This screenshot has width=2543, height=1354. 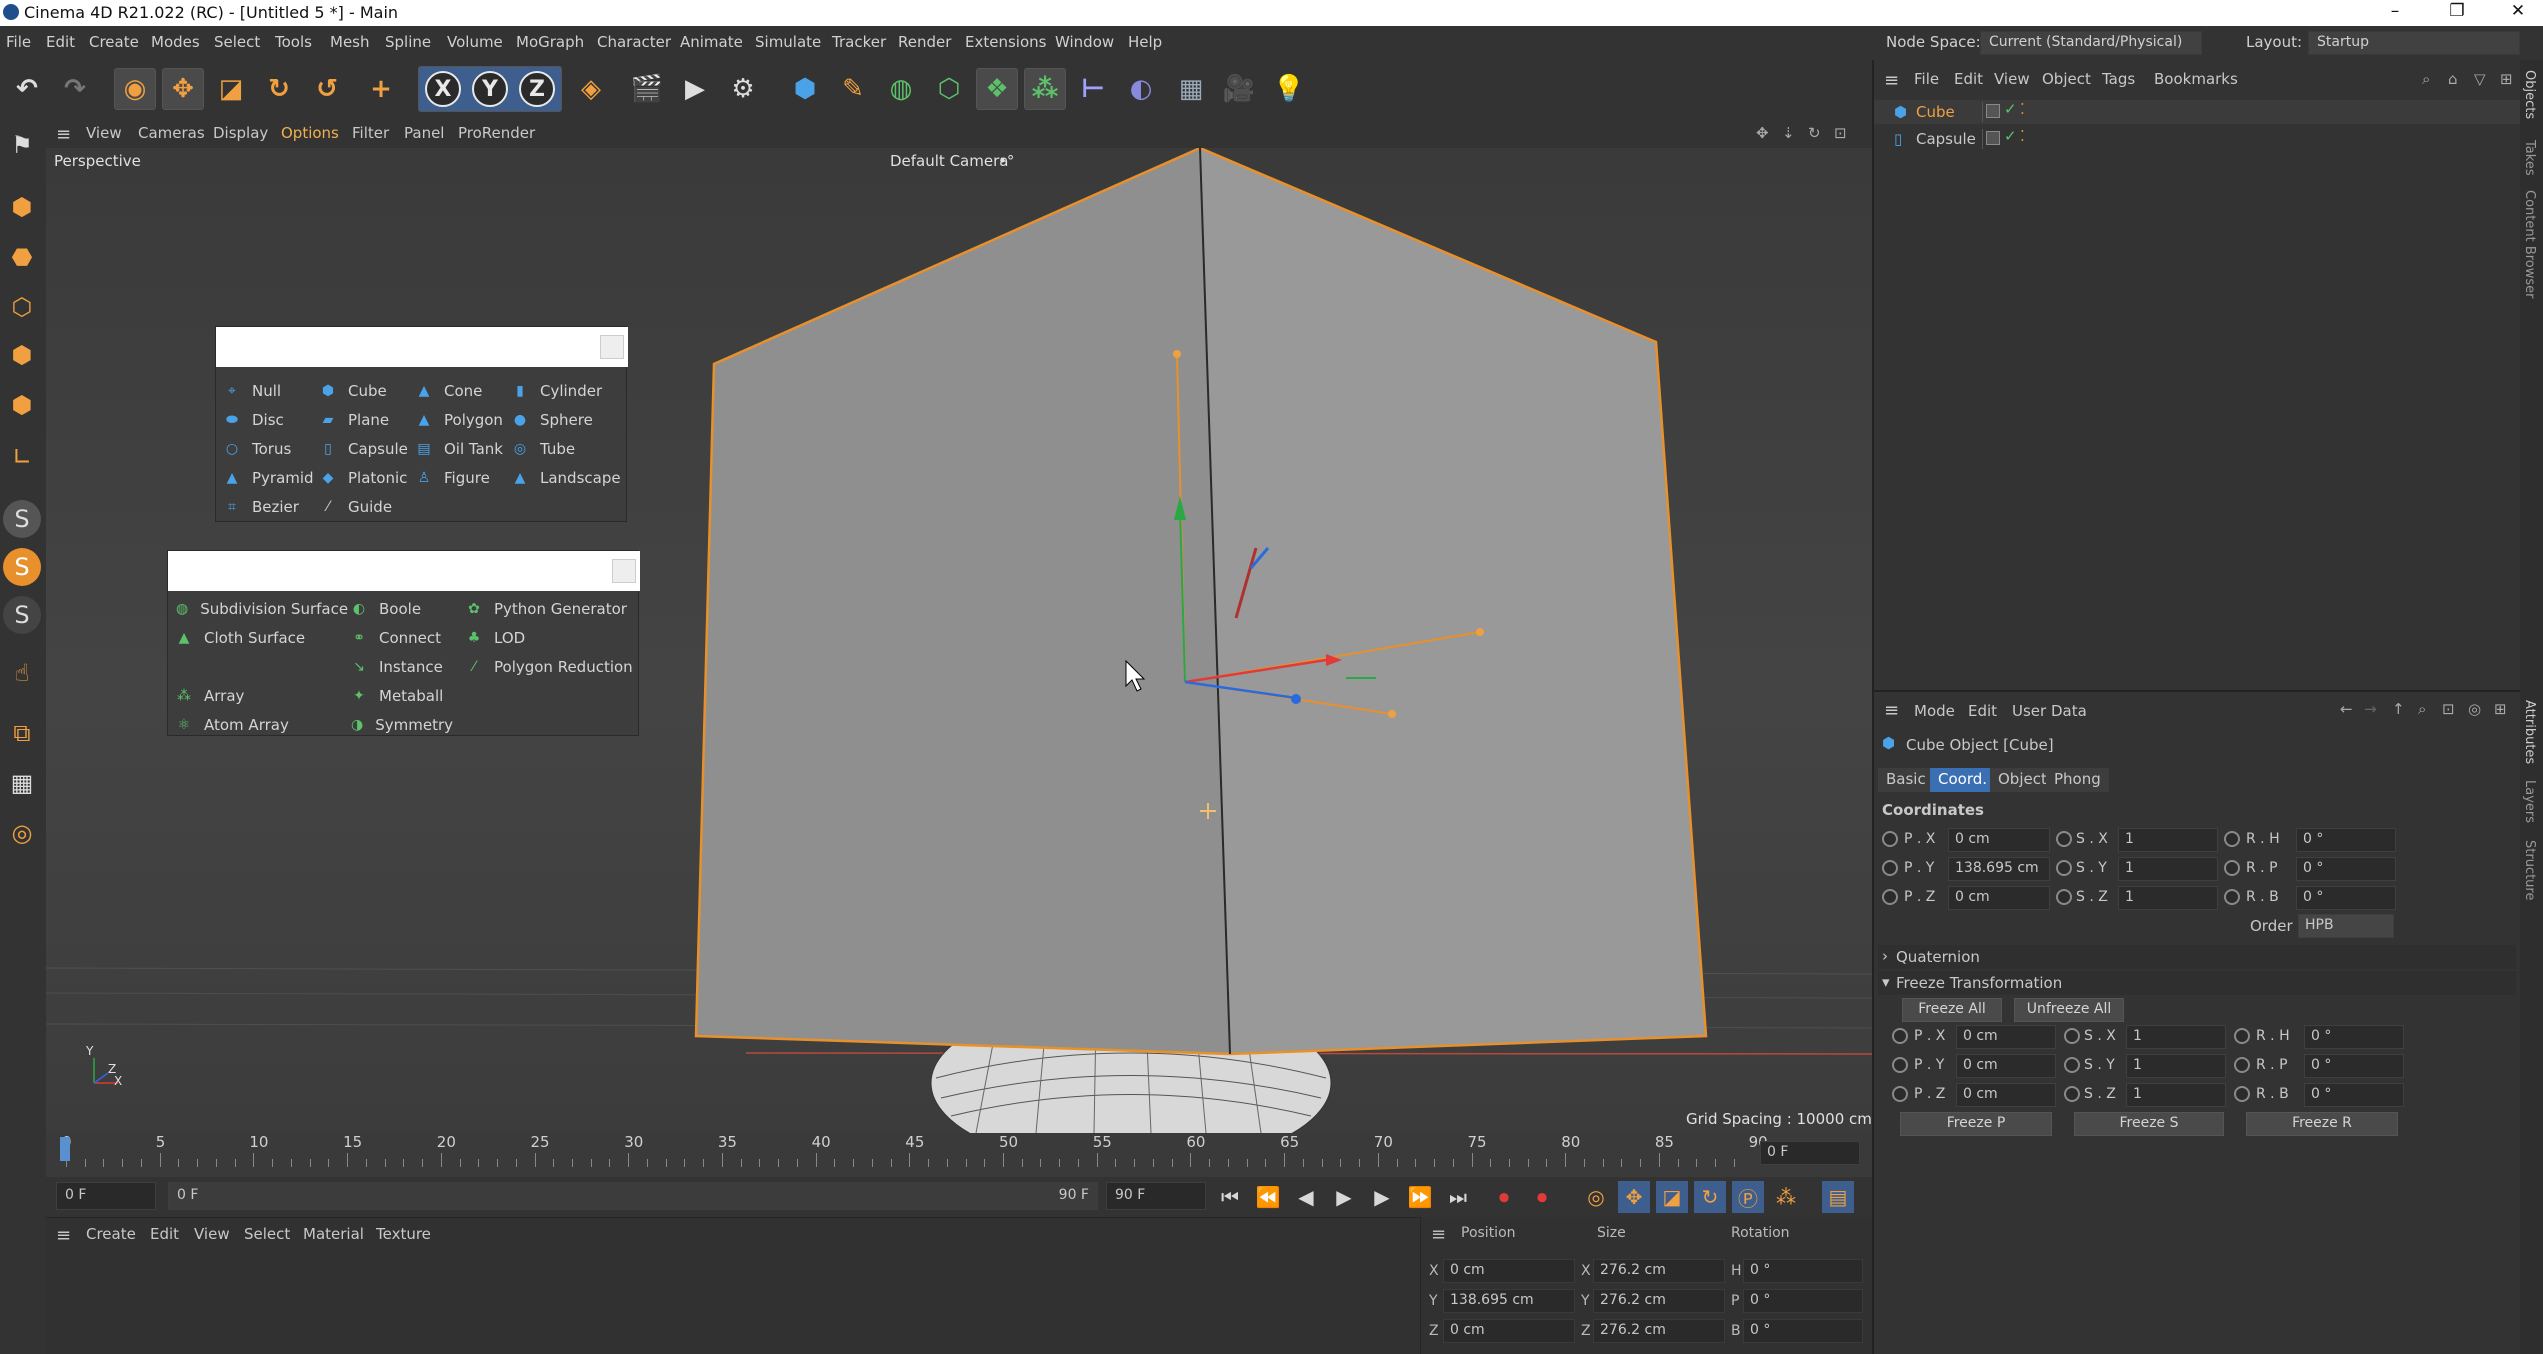 What do you see at coordinates (1145, 42) in the screenshot?
I see `menu-help: Help` at bounding box center [1145, 42].